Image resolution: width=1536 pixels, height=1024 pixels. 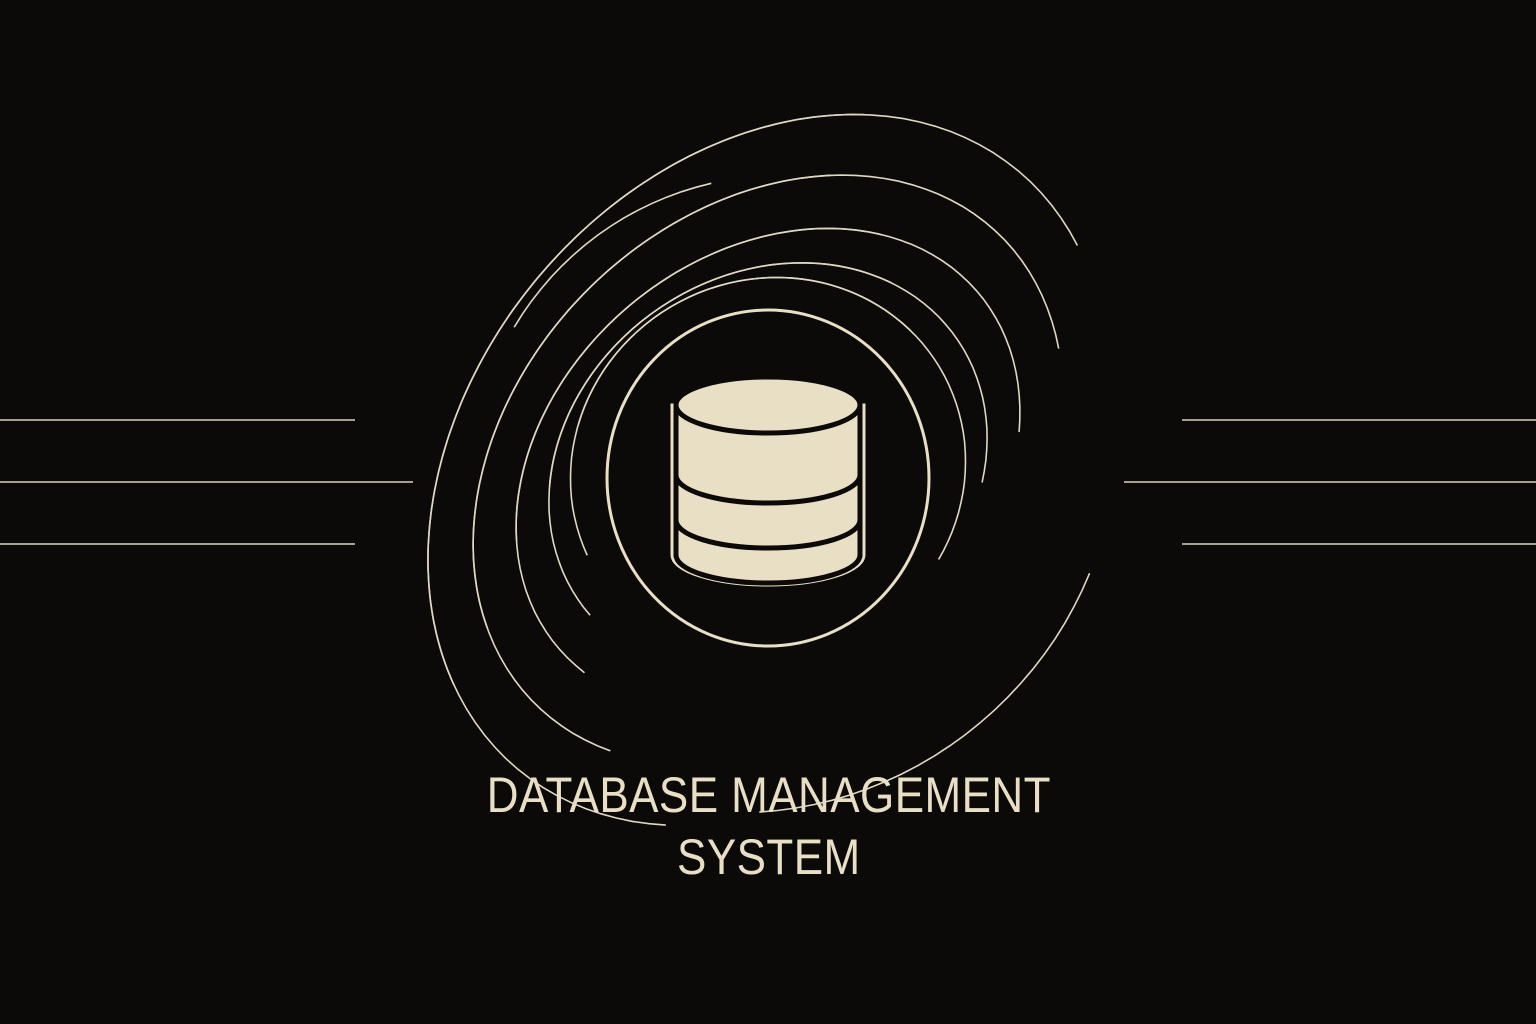 I want to click on title-line-2: SYSTEM, so click(x=769, y=857).